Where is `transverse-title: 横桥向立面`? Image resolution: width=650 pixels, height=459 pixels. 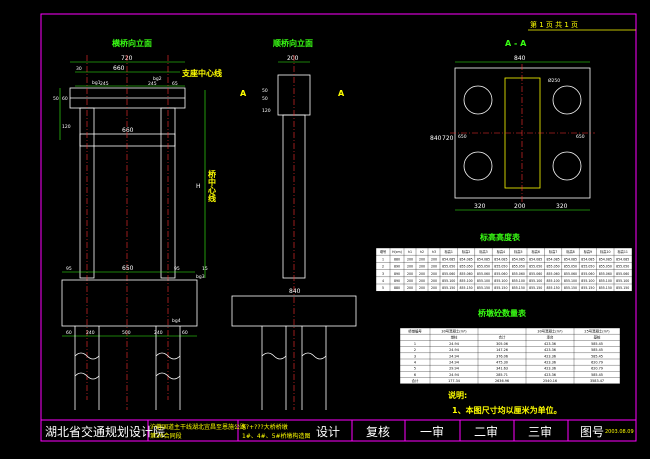
transverse-title: 横桥向立面 is located at coordinates (132, 43).